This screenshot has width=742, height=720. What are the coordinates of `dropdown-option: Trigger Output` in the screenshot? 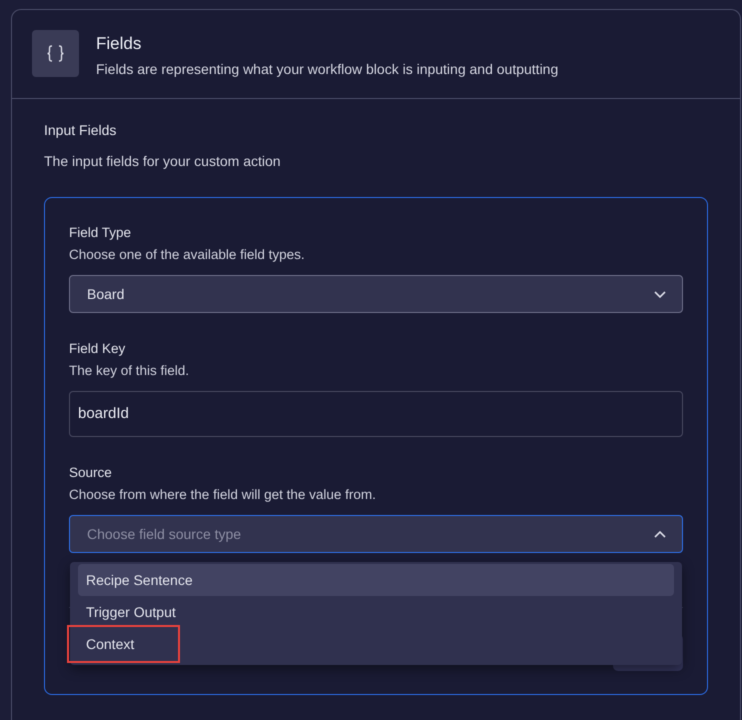 It's located at (376, 612).